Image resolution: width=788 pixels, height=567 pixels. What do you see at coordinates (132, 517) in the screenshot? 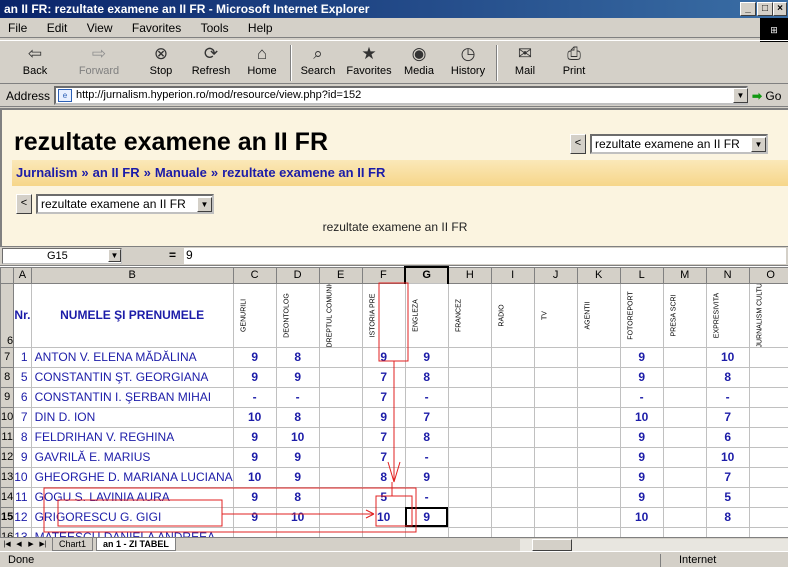
I see `name-cell: GRIGORESCU G. GIGI` at bounding box center [132, 517].